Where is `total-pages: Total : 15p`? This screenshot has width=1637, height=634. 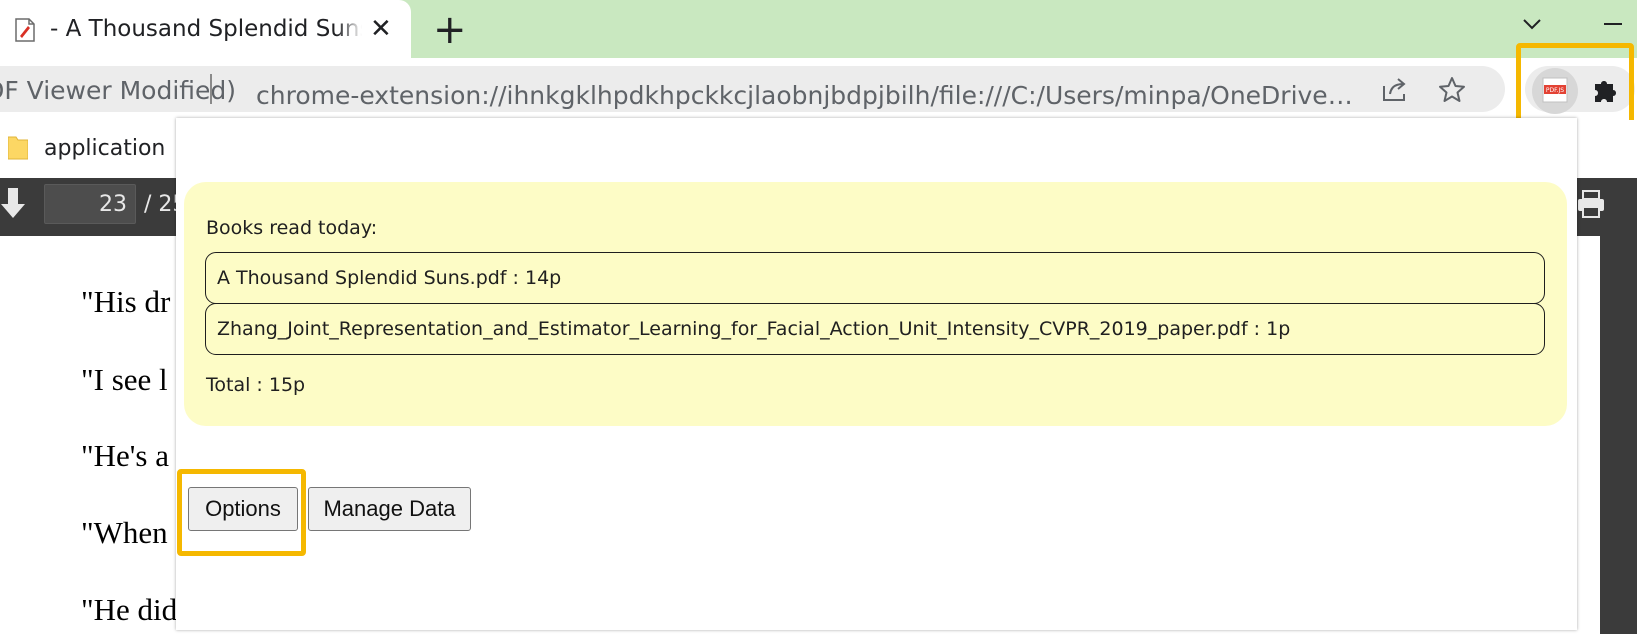
total-pages: Total : 15p is located at coordinates (256, 385).